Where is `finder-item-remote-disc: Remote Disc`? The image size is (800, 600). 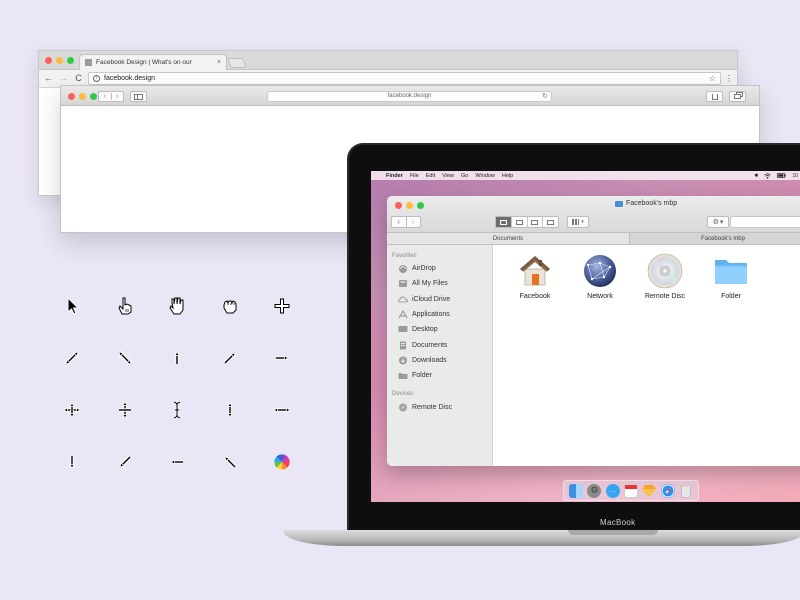 finder-item-remote-disc: Remote Disc is located at coordinates (665, 276).